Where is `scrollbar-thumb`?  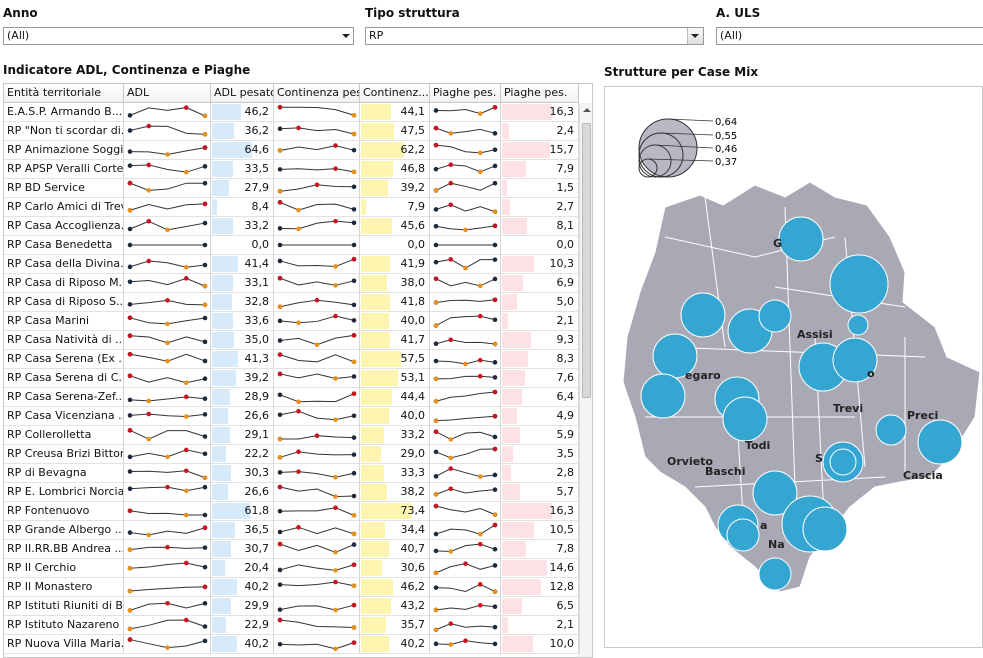 scrollbar-thumb is located at coordinates (586, 260).